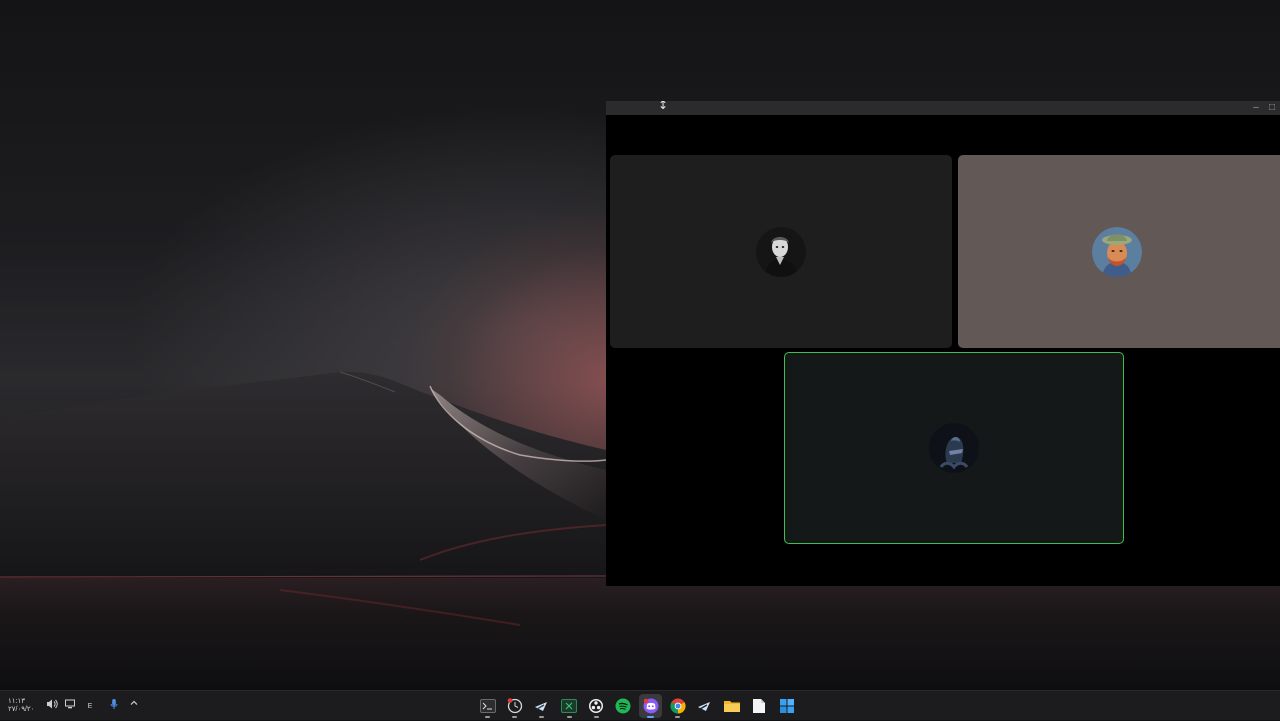 This screenshot has height=721, width=1280. Describe the element at coordinates (70, 706) in the screenshot. I see `network-icon` at that location.